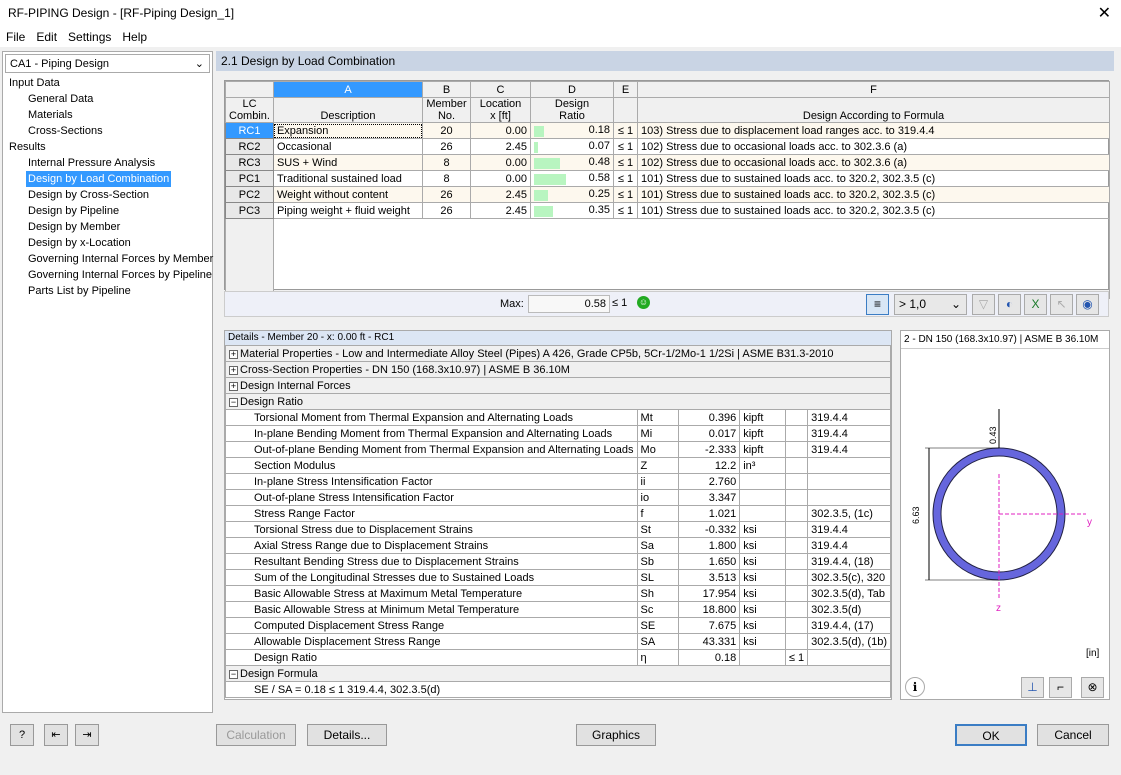 Image resolution: width=1121 pixels, height=775 pixels. What do you see at coordinates (107, 131) in the screenshot?
I see `tree-item: Cross-Sections` at bounding box center [107, 131].